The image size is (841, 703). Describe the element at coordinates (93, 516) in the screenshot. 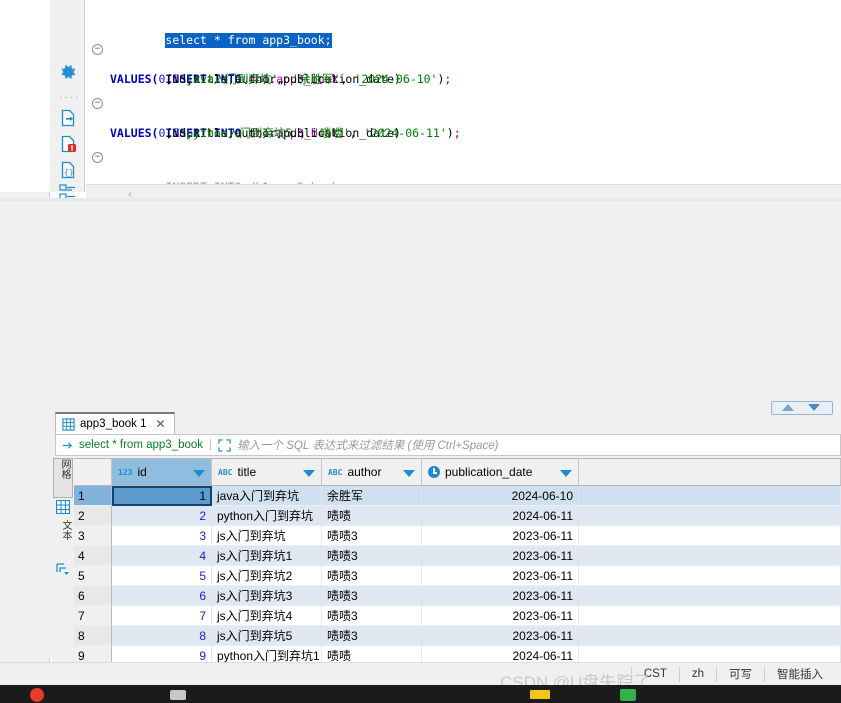

I see `row-number-cell: 2` at that location.